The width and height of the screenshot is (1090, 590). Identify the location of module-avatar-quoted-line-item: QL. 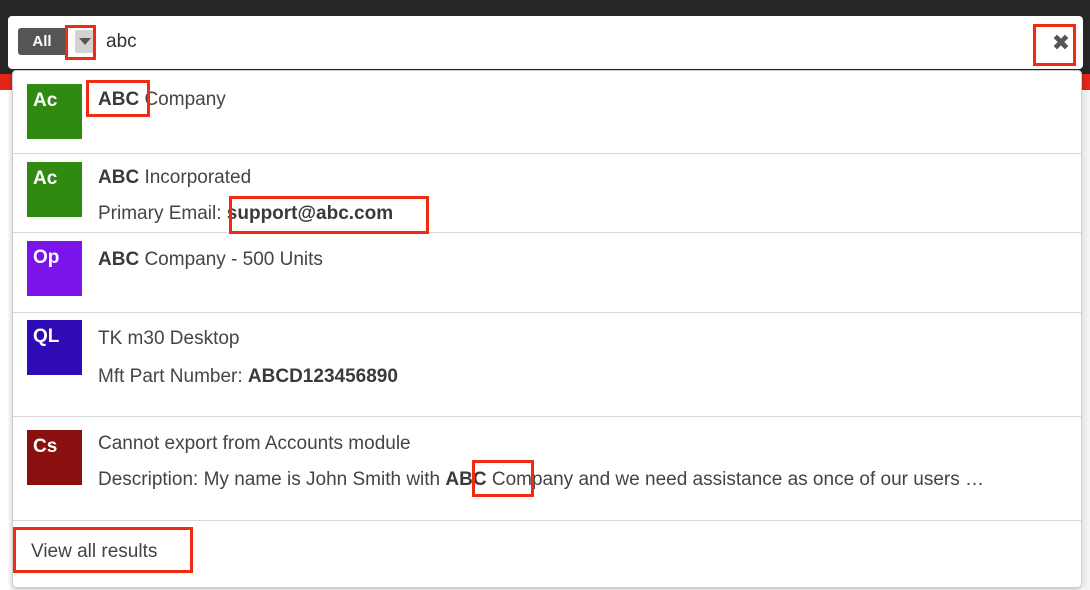
(54, 347).